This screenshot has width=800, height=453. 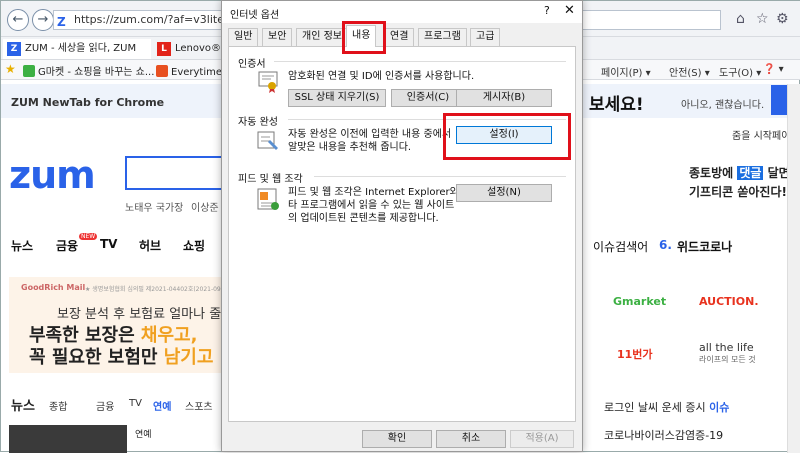 What do you see at coordinates (10, 69) in the screenshot?
I see `favorites-star-icon: ★` at bounding box center [10, 69].